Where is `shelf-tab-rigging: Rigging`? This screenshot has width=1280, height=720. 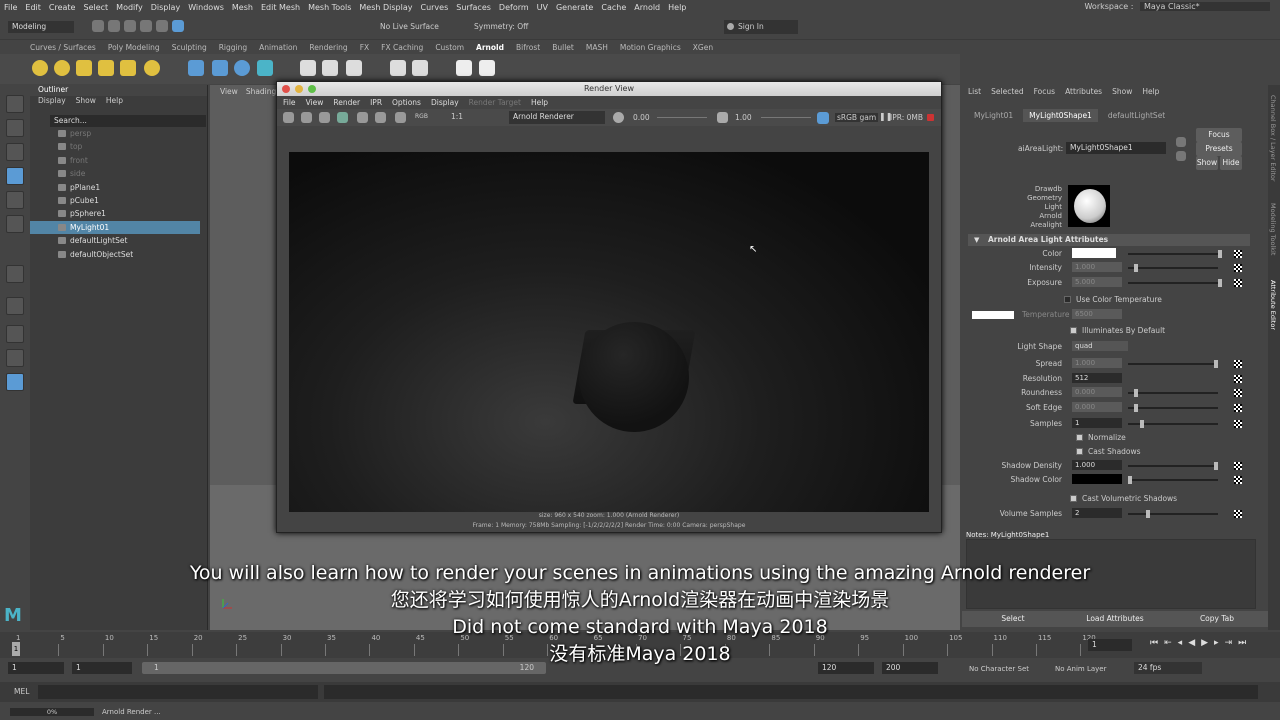
shelf-tab-rigging: Rigging is located at coordinates (233, 47).